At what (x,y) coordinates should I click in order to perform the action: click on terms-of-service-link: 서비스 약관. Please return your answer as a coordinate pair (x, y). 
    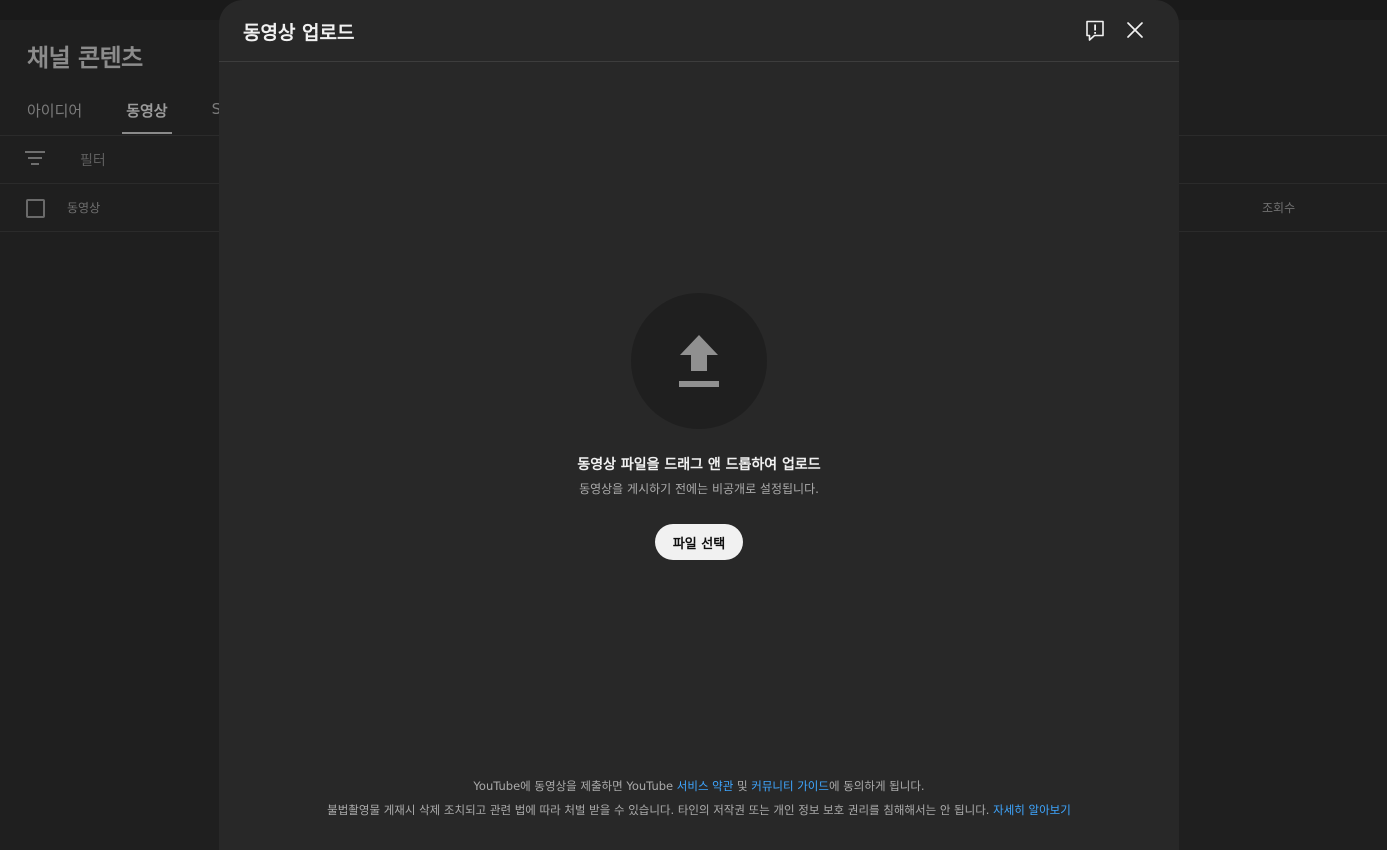
    Looking at the image, I should click on (705, 786).